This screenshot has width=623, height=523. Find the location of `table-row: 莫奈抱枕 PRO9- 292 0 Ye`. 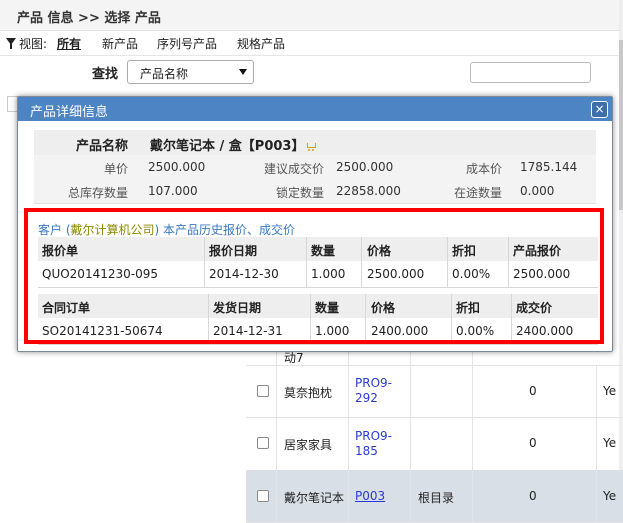

table-row: 莫奈抱枕 PRO9- 292 0 Ye is located at coordinates (434, 391).